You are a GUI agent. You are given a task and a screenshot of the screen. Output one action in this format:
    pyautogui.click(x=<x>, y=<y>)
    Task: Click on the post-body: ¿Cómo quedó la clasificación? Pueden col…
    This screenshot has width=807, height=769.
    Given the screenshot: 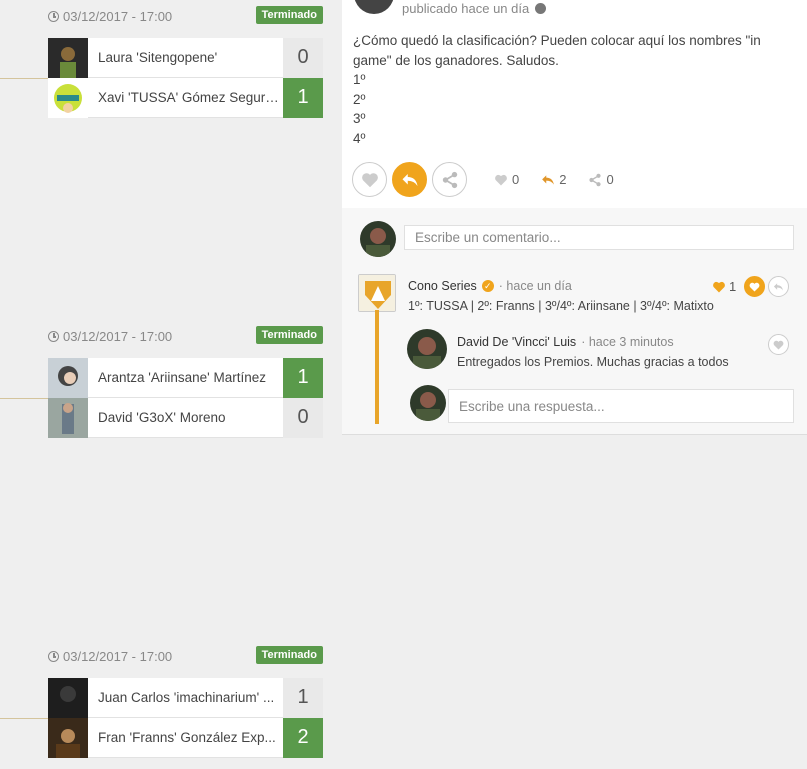 What is the action you would take?
    pyautogui.click(x=557, y=89)
    